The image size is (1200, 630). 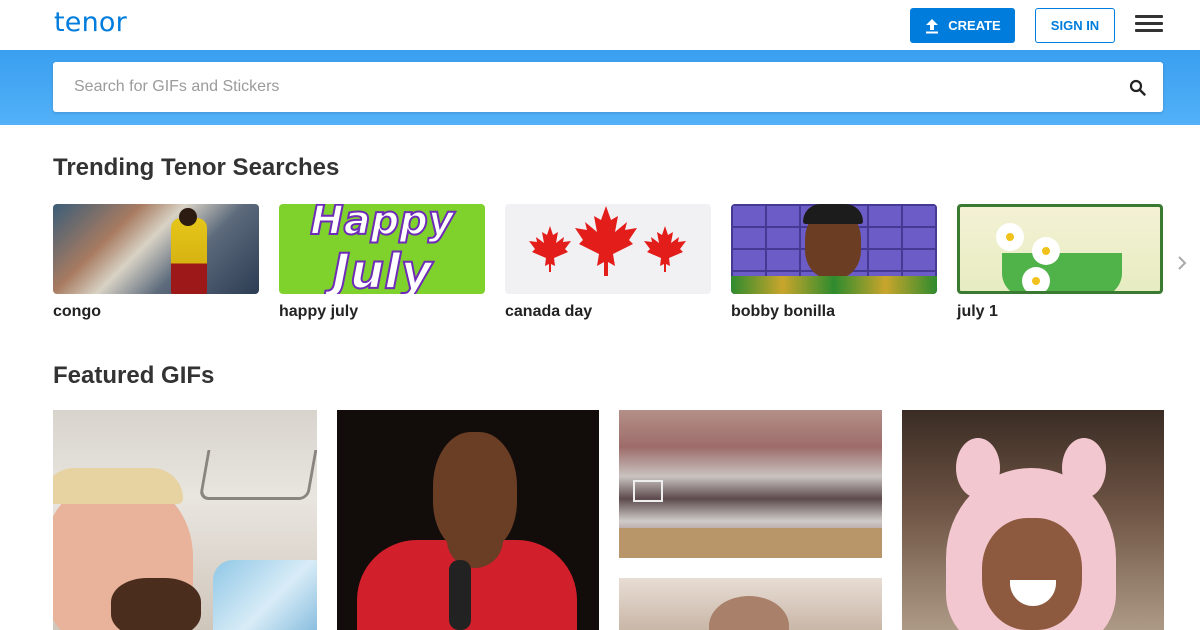 What do you see at coordinates (382, 224) in the screenshot?
I see `thumbnail-text: Happy` at bounding box center [382, 224].